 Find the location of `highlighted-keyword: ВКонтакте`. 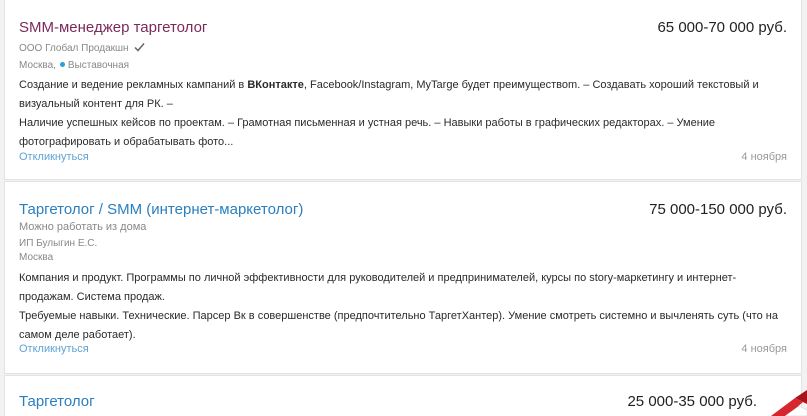

highlighted-keyword: ВКонтакте is located at coordinates (275, 85).